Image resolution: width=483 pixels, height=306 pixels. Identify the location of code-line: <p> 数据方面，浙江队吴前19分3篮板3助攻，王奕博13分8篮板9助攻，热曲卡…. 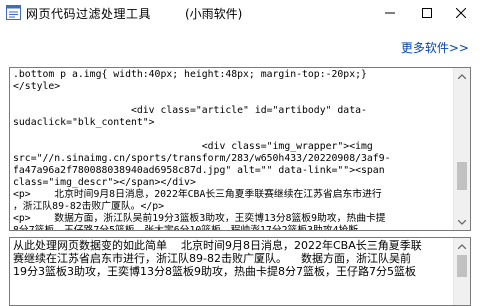
(199, 218).